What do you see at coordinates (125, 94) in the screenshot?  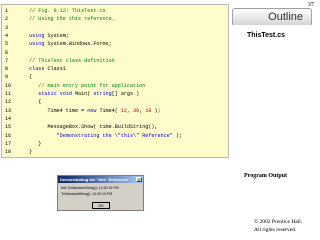 I see `code-token: [] args )` at bounding box center [125, 94].